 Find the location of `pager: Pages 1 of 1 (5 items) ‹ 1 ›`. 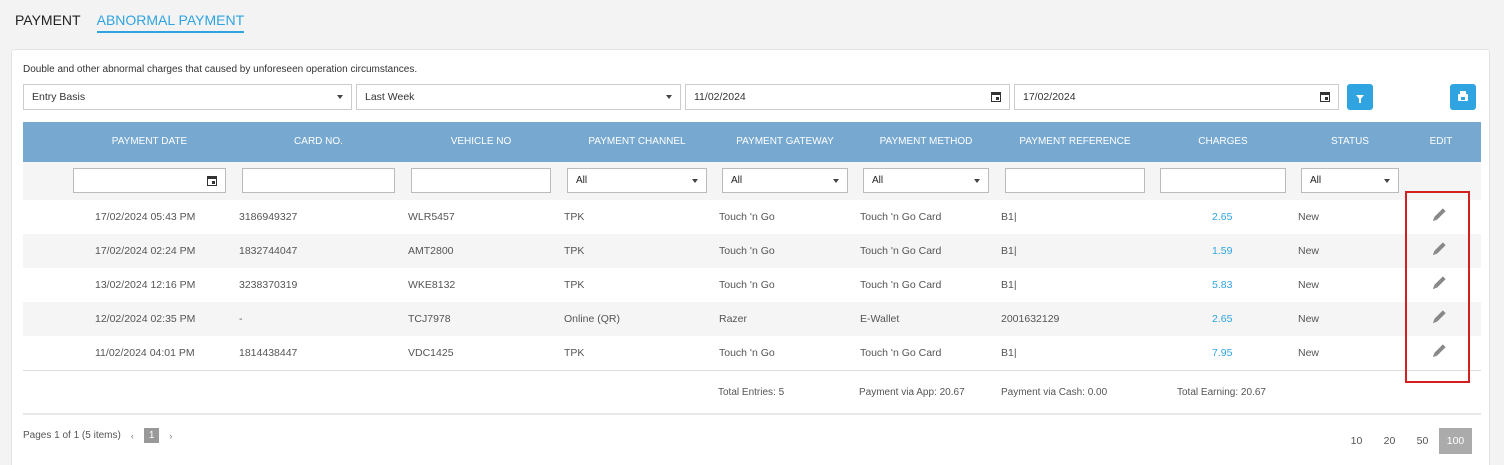

pager: Pages 1 of 1 (5 items) ‹ 1 › is located at coordinates (97, 435).